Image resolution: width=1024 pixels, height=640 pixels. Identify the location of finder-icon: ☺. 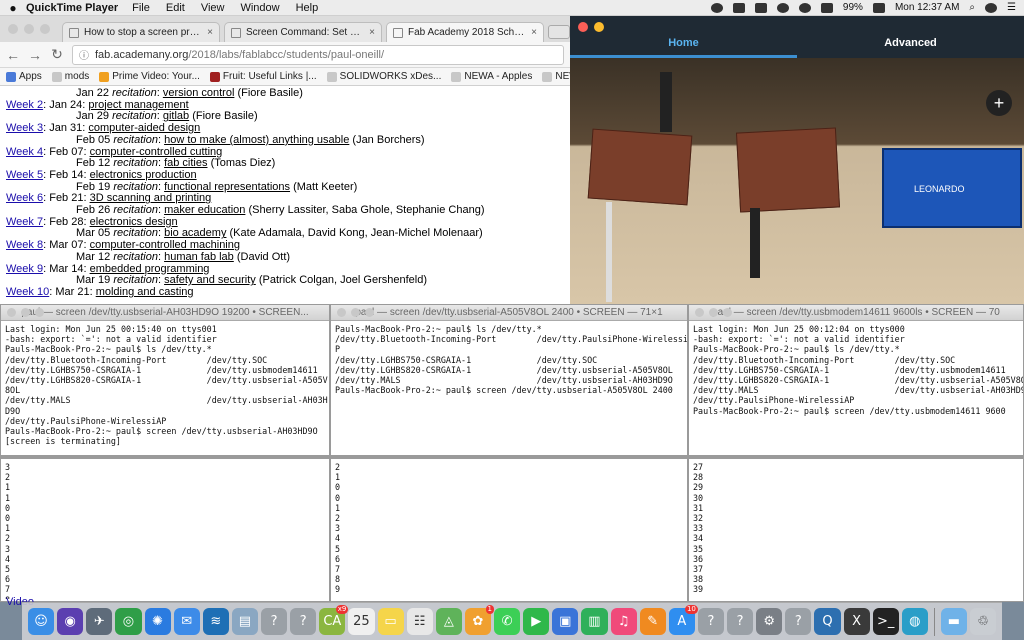
(41, 621).